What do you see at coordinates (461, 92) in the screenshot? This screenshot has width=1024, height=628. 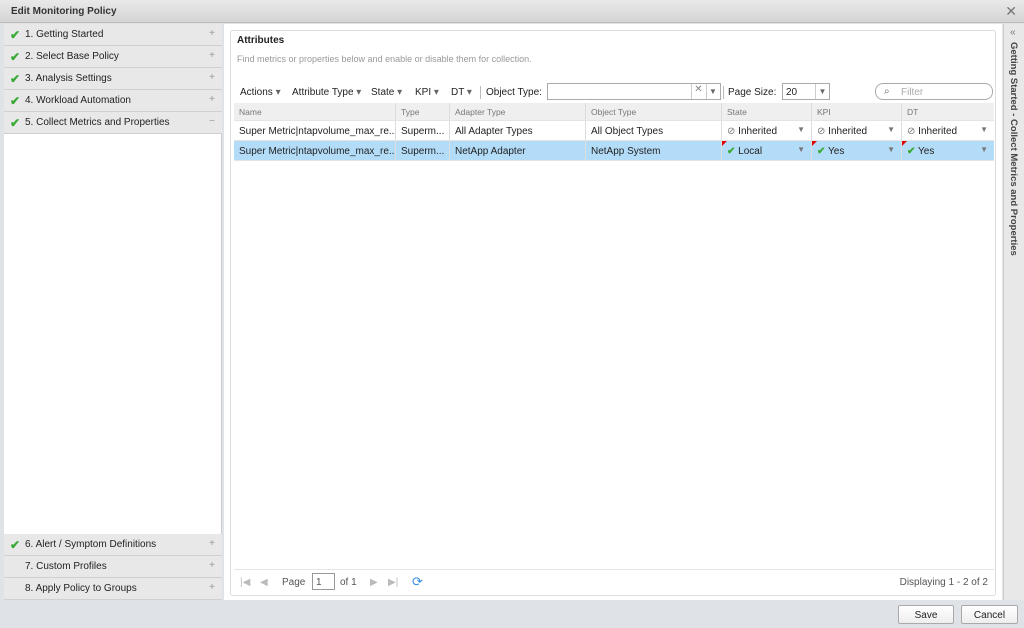 I see `dt-menu: DT` at bounding box center [461, 92].